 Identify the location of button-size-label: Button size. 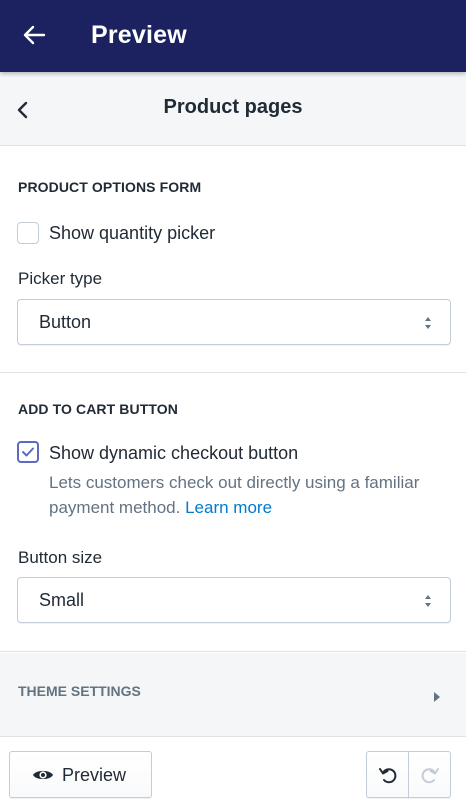
(60, 557).